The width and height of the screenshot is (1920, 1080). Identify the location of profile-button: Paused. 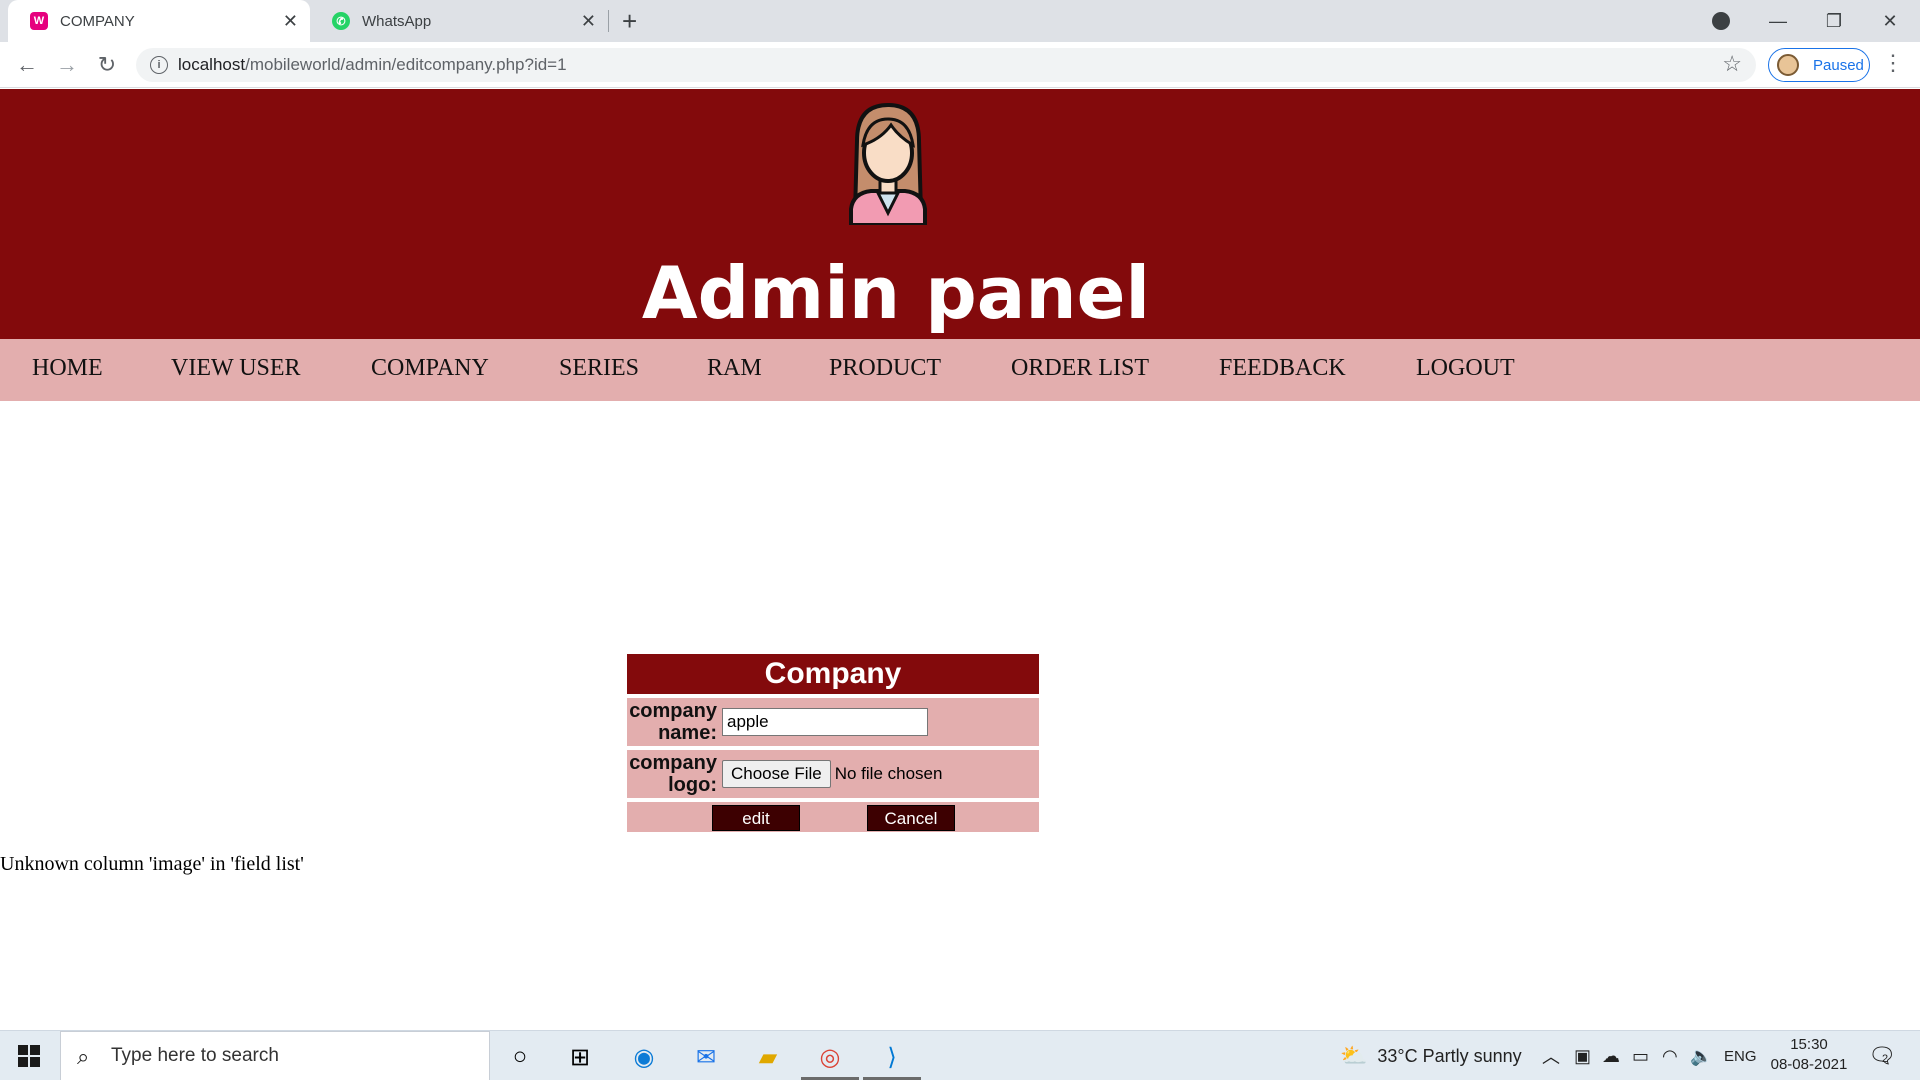
(1819, 65).